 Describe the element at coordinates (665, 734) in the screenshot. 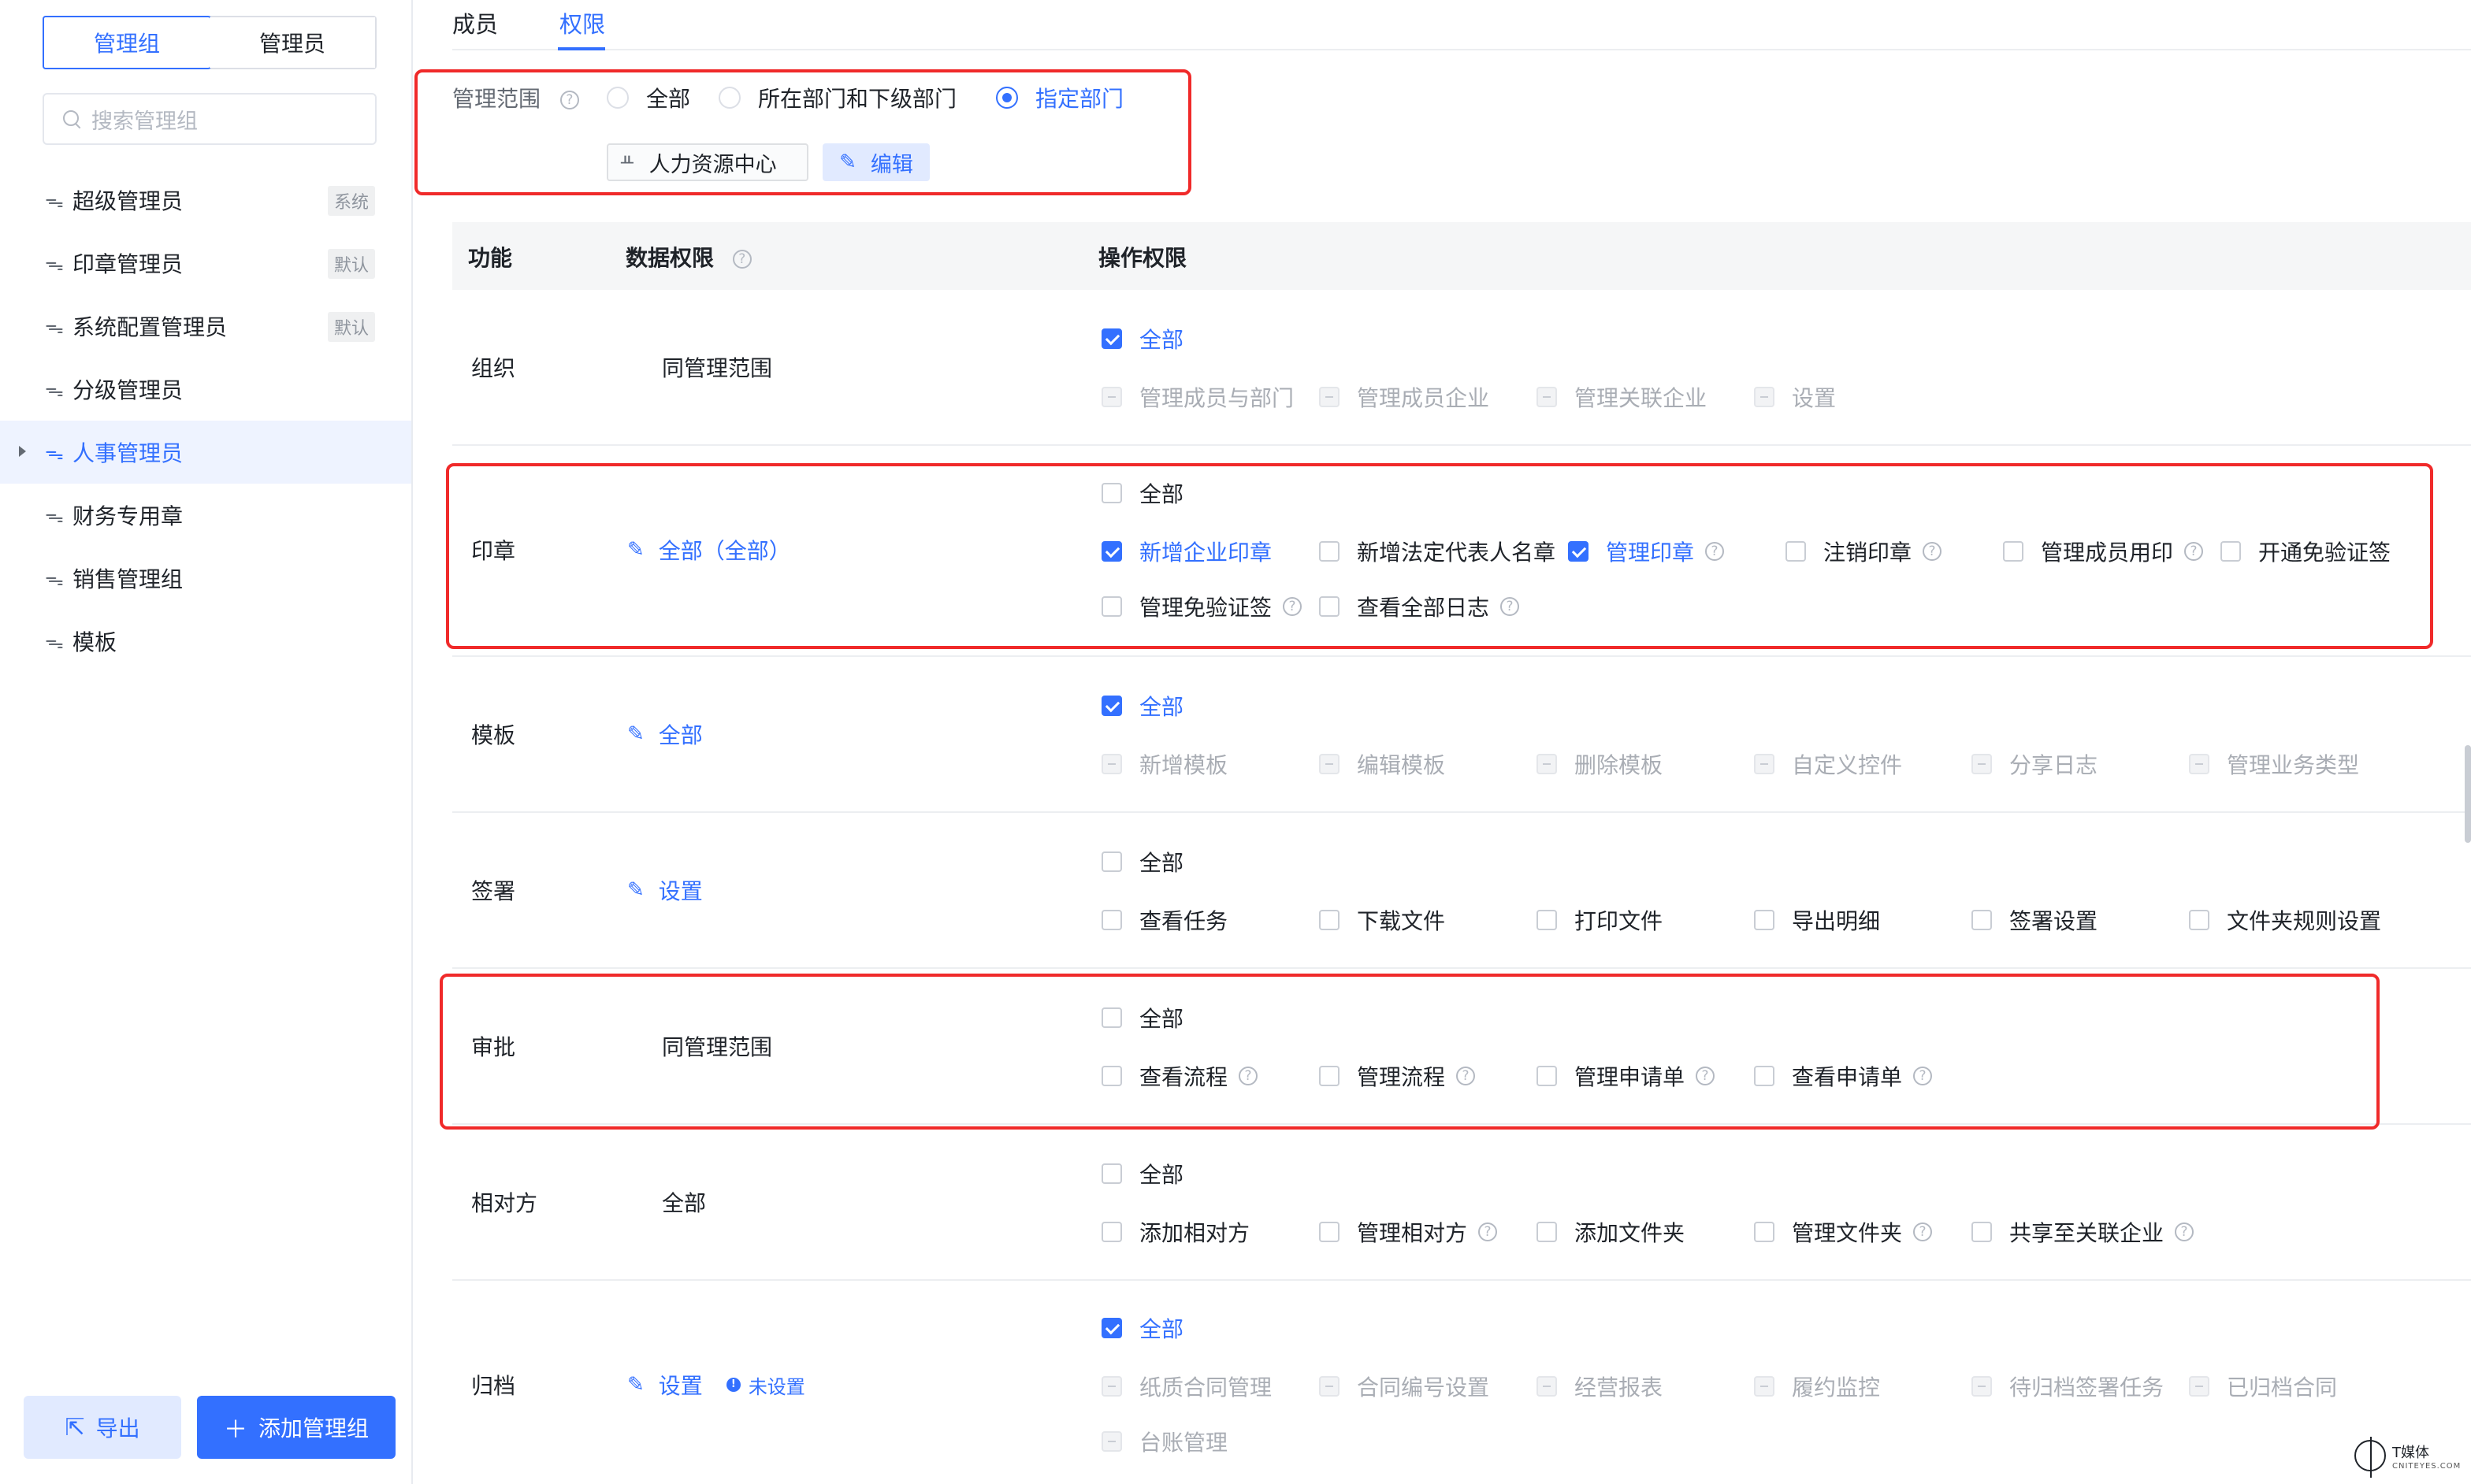

I see `data-permission-link: ✎ 全部` at that location.